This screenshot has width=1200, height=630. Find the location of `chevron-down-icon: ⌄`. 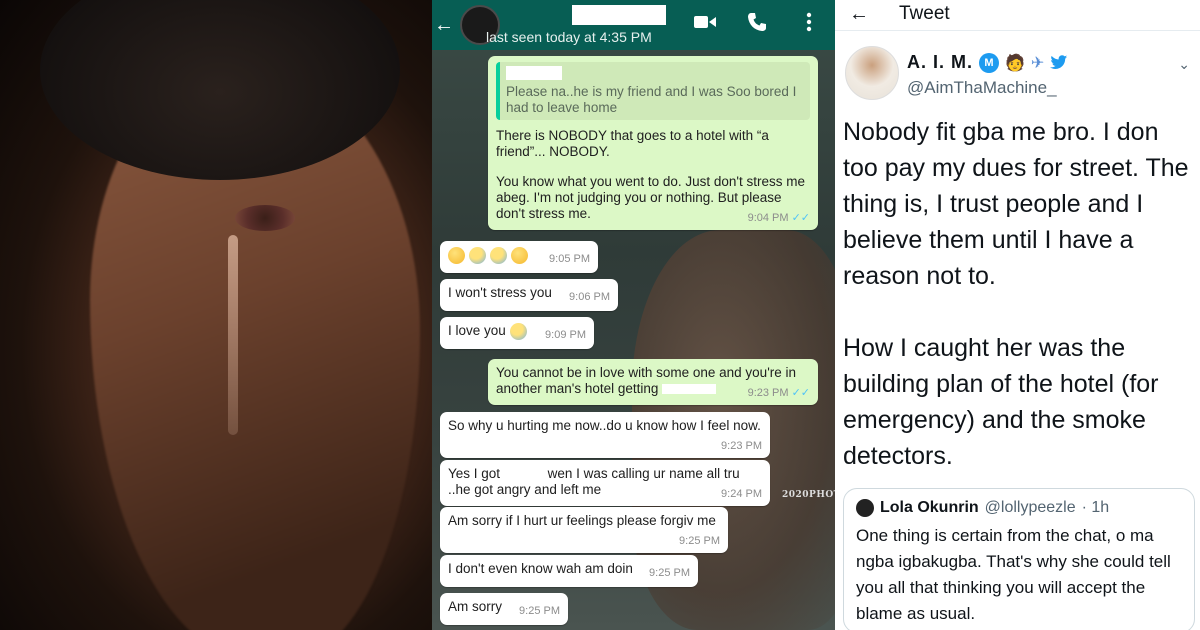

chevron-down-icon: ⌄ is located at coordinates (1184, 64).